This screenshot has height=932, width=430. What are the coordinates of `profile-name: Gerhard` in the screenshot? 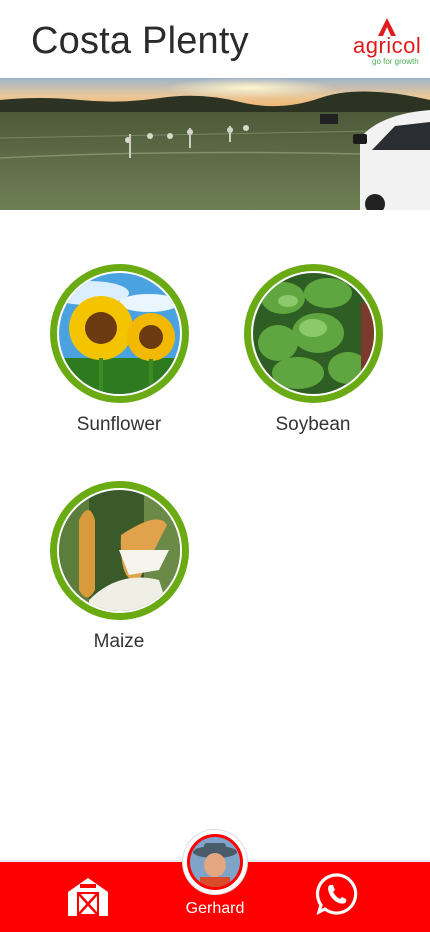 It's located at (215, 909).